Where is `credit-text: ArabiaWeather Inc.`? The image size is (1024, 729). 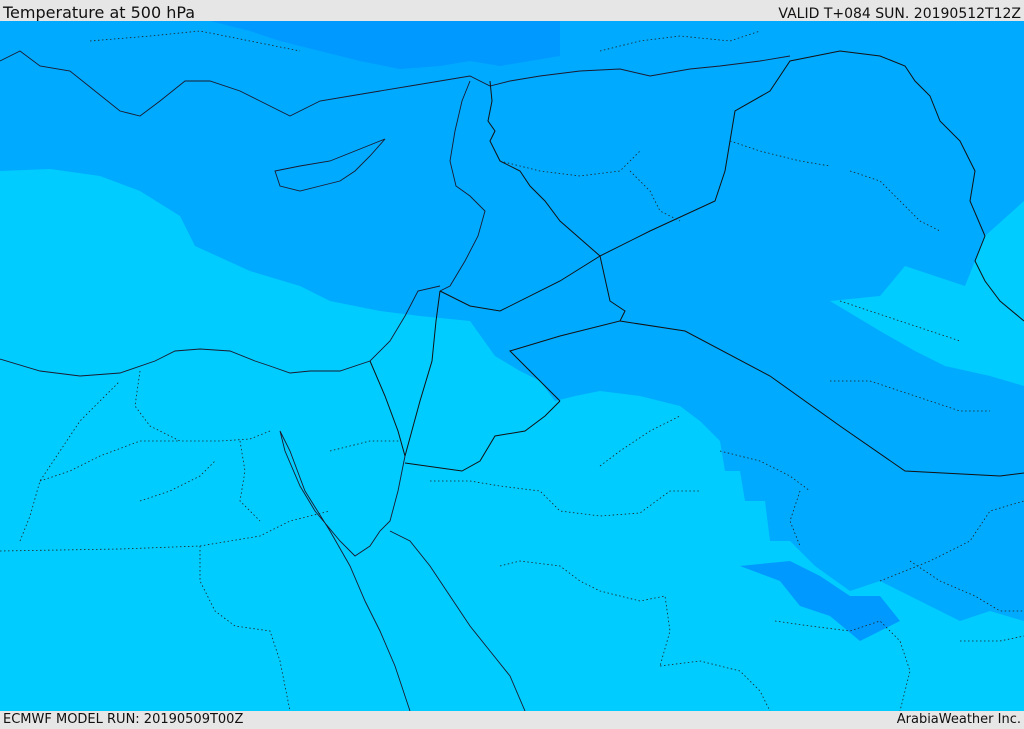 credit-text: ArabiaWeather Inc. is located at coordinates (958, 719).